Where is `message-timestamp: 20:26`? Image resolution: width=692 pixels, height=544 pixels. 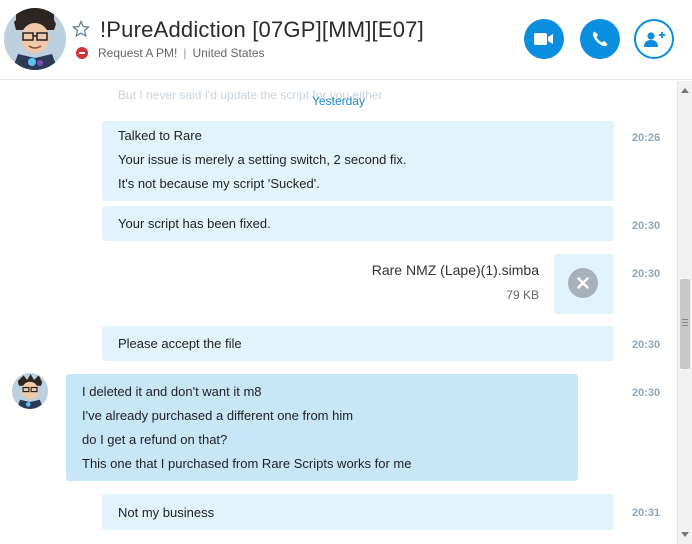 message-timestamp: 20:26 is located at coordinates (646, 138).